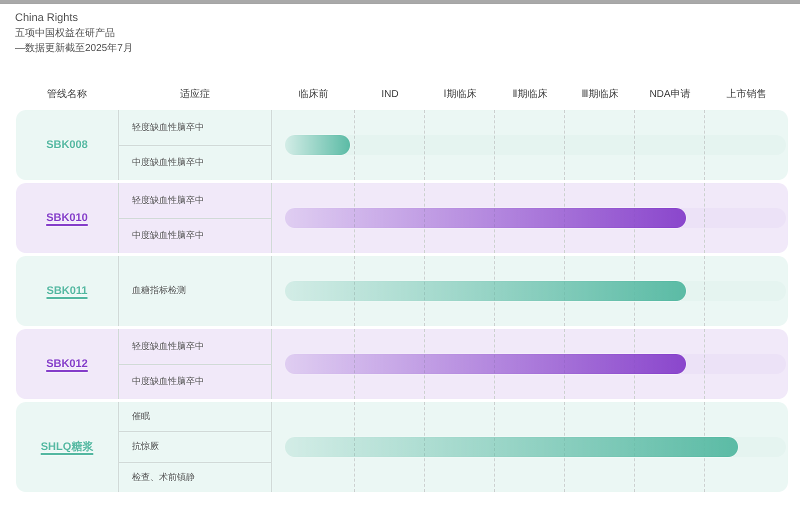 This screenshot has width=800, height=513. I want to click on product-link: SBK008, so click(67, 145).